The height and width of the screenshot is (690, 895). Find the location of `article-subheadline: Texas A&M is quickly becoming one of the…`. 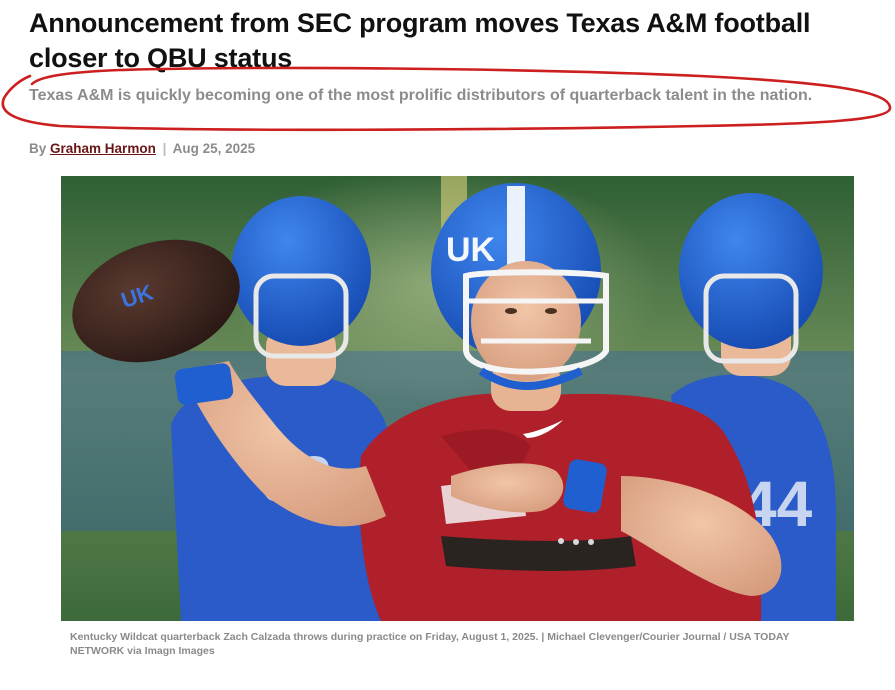

article-subheadline: Texas A&M is quickly becoming one of the… is located at coordinates (421, 95).